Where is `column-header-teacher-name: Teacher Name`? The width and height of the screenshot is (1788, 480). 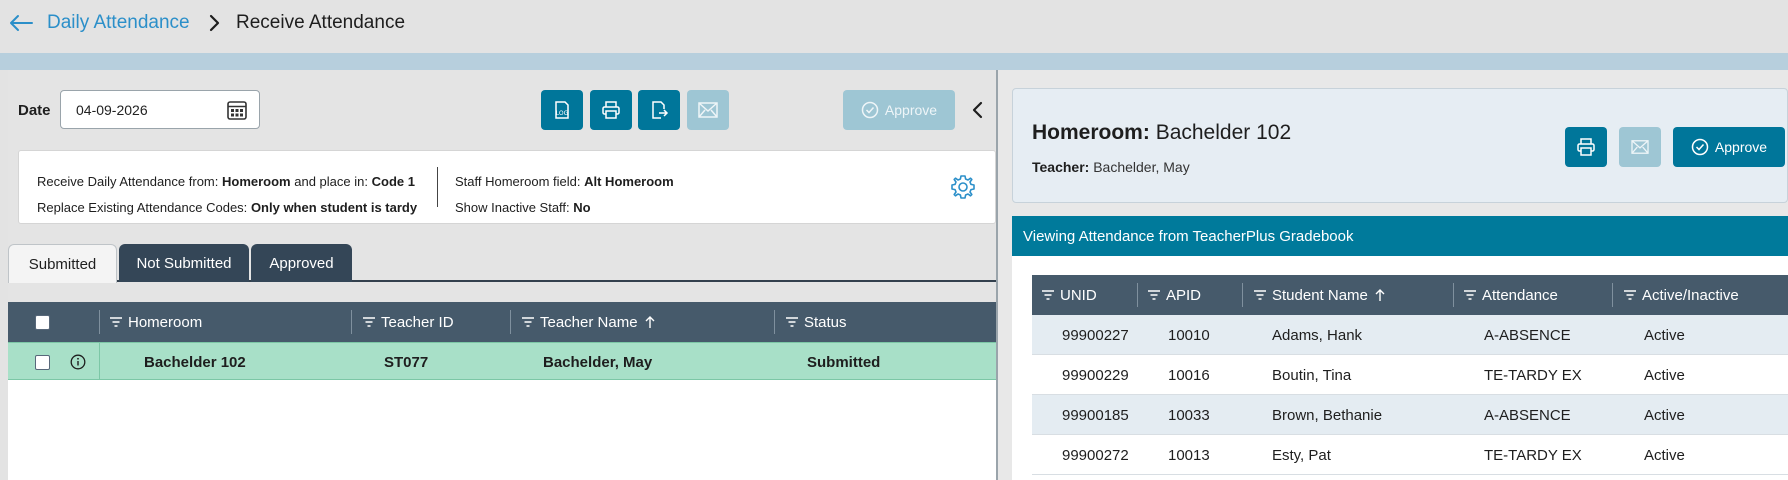 column-header-teacher-name: Teacher Name is located at coordinates (589, 322).